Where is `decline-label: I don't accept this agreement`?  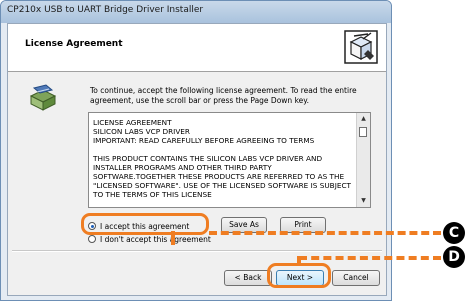 decline-label: I don't accept this agreement is located at coordinates (155, 239).